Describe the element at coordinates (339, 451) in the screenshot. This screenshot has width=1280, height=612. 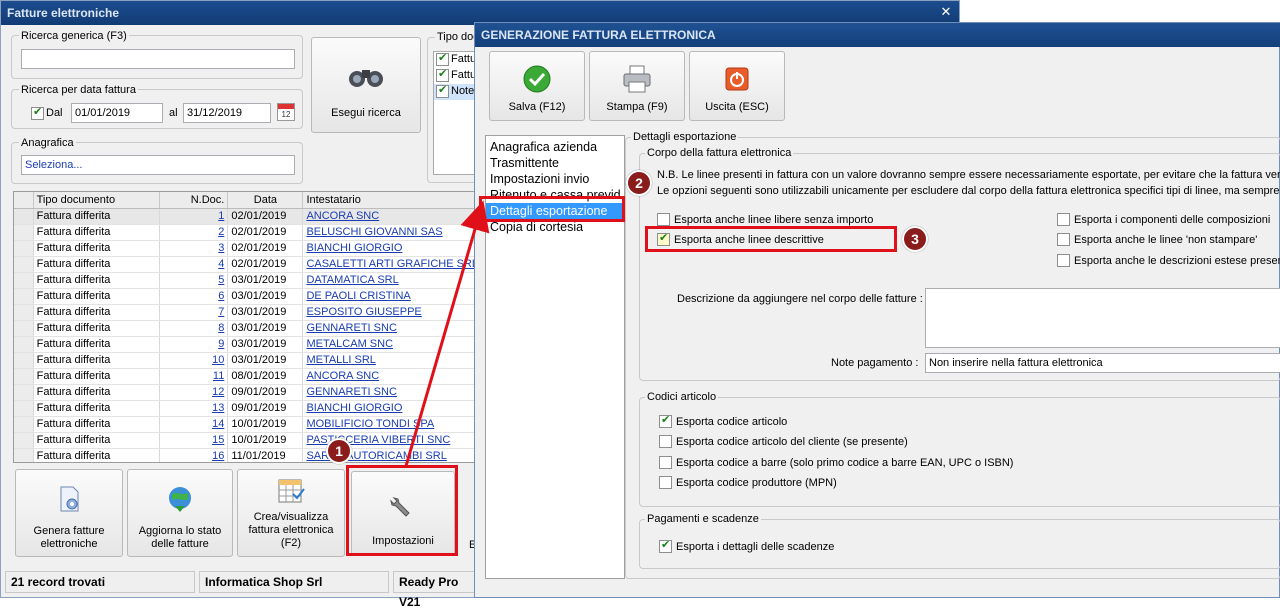
I see `step-badge-1: 1` at that location.